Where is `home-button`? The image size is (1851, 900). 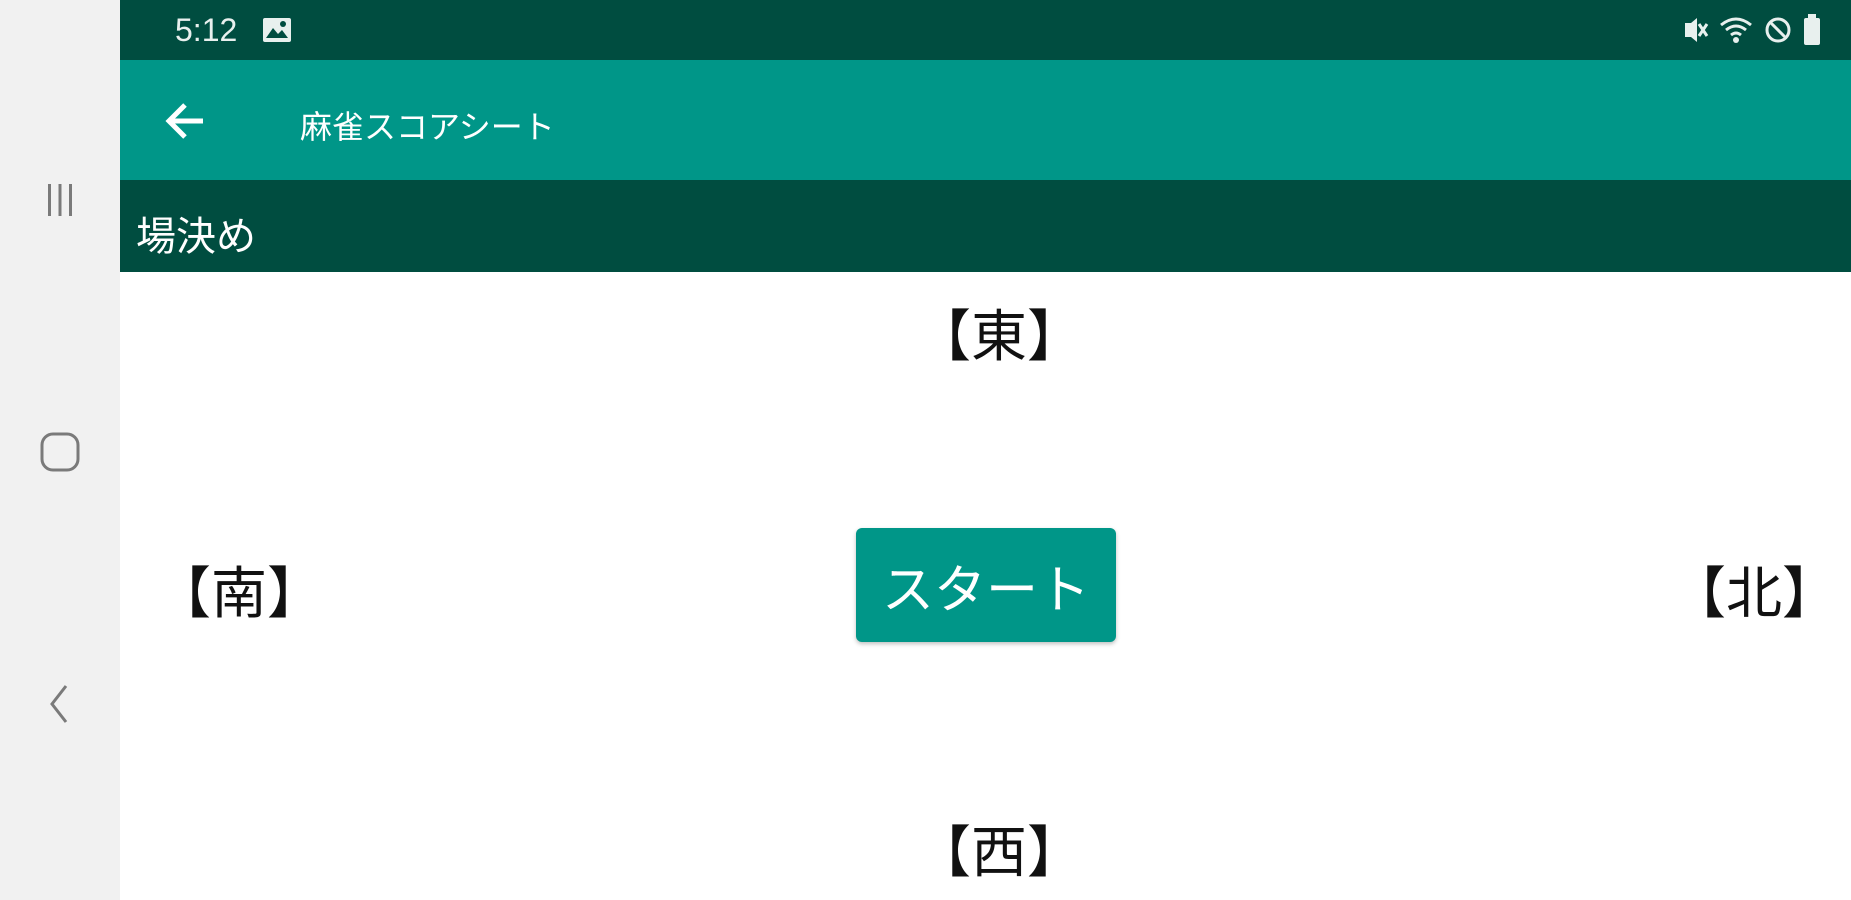 home-button is located at coordinates (60, 452).